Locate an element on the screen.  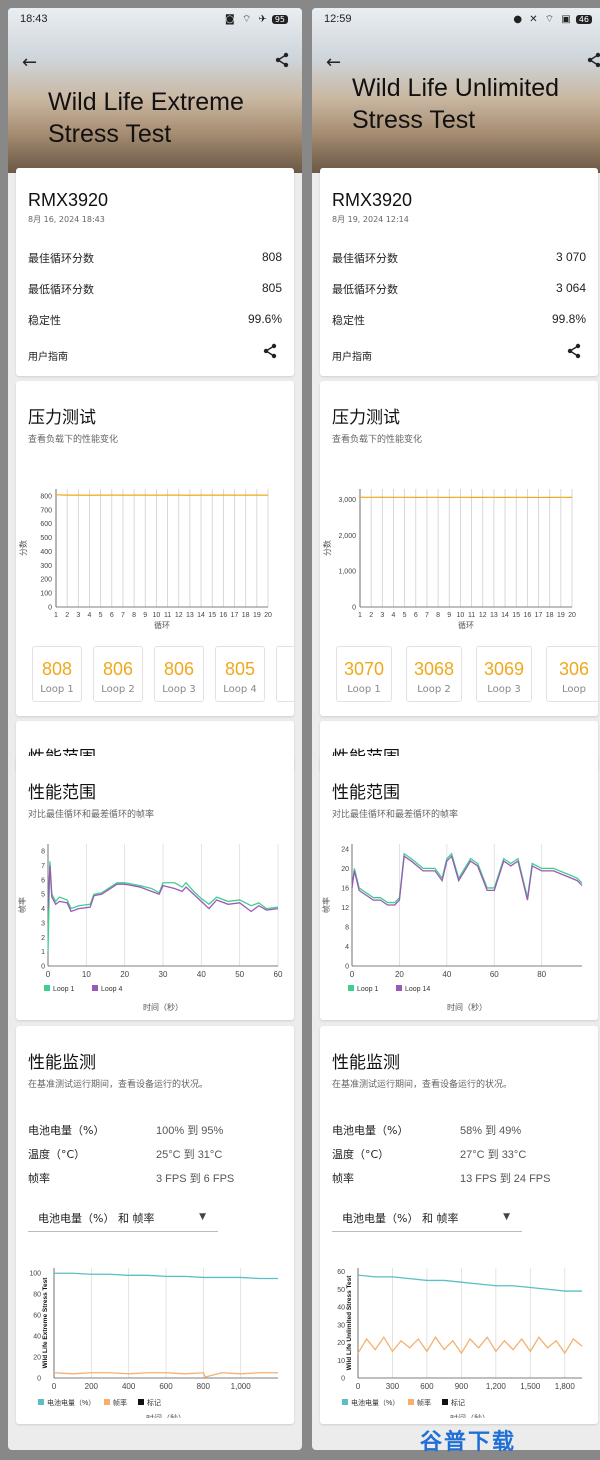
y-tick-label: 40 is located at coordinates (37, 1337).